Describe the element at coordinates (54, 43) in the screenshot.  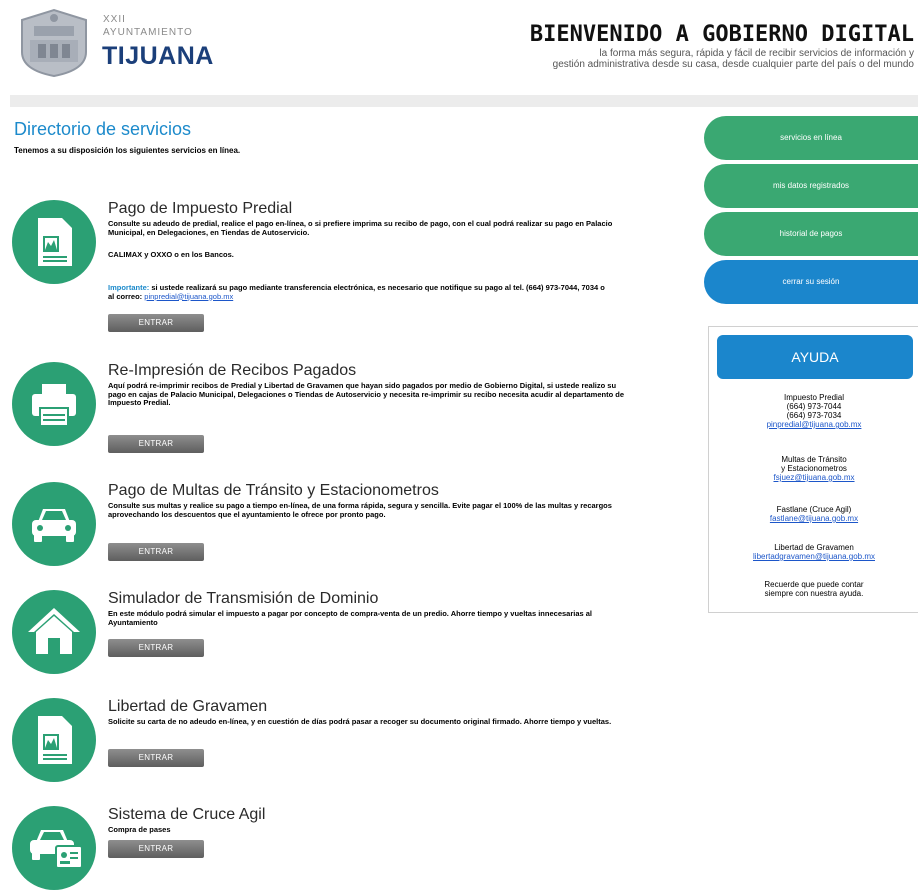
I see `city-seal-logo` at that location.